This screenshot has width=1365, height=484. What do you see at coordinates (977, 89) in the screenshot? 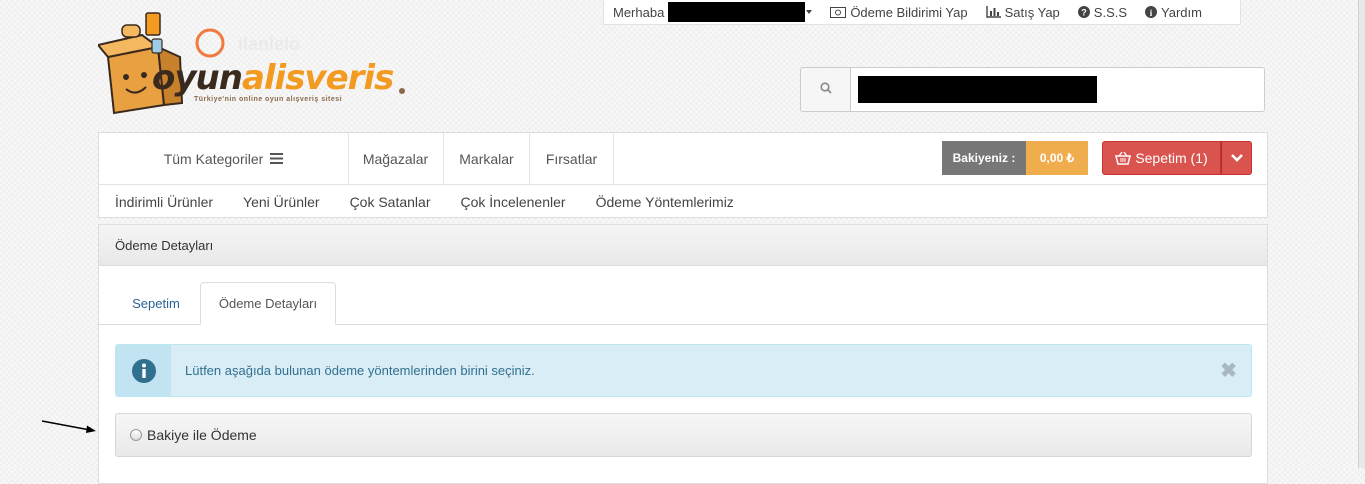
I see `redacted-search-text` at bounding box center [977, 89].